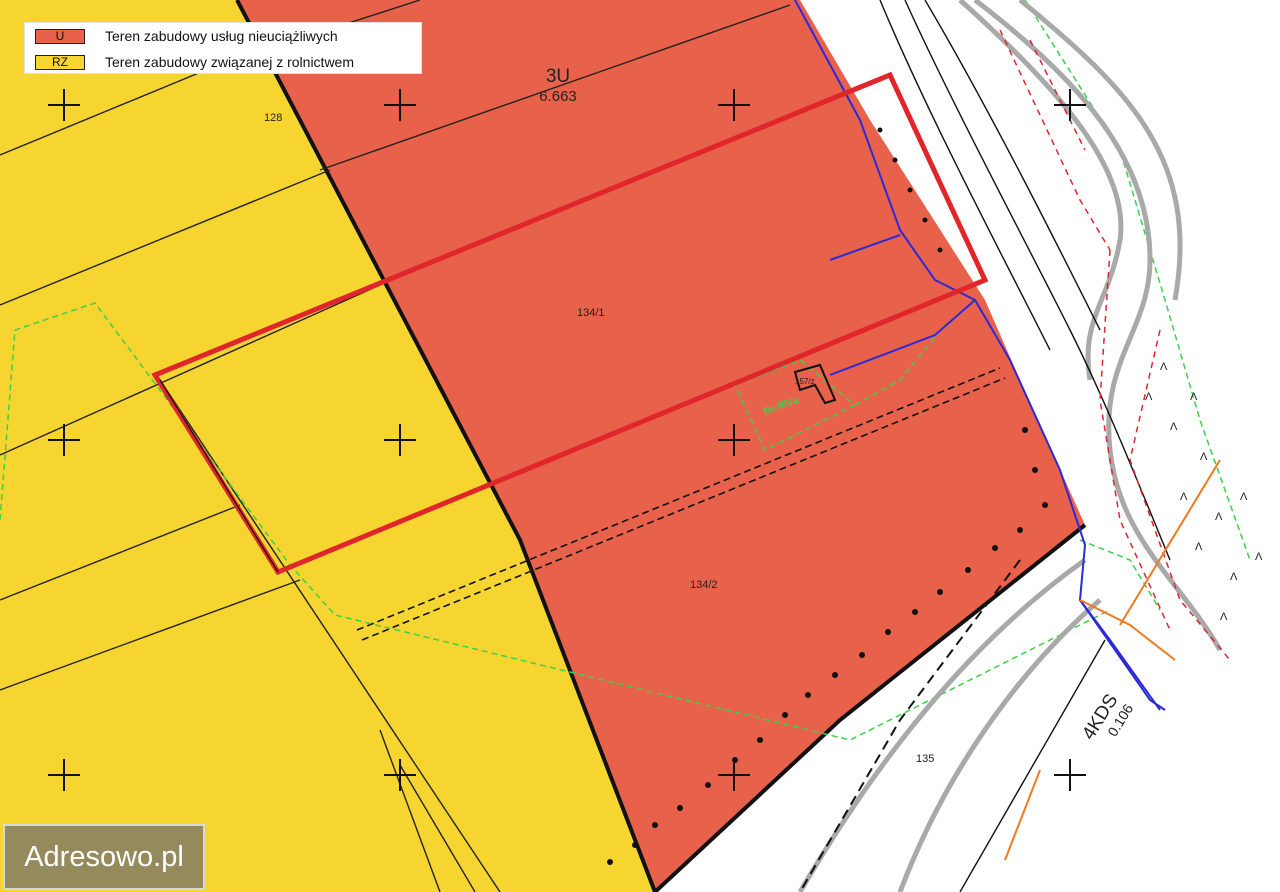  What do you see at coordinates (558, 76) in the screenshot?
I see `service-zone-id: 3U` at bounding box center [558, 76].